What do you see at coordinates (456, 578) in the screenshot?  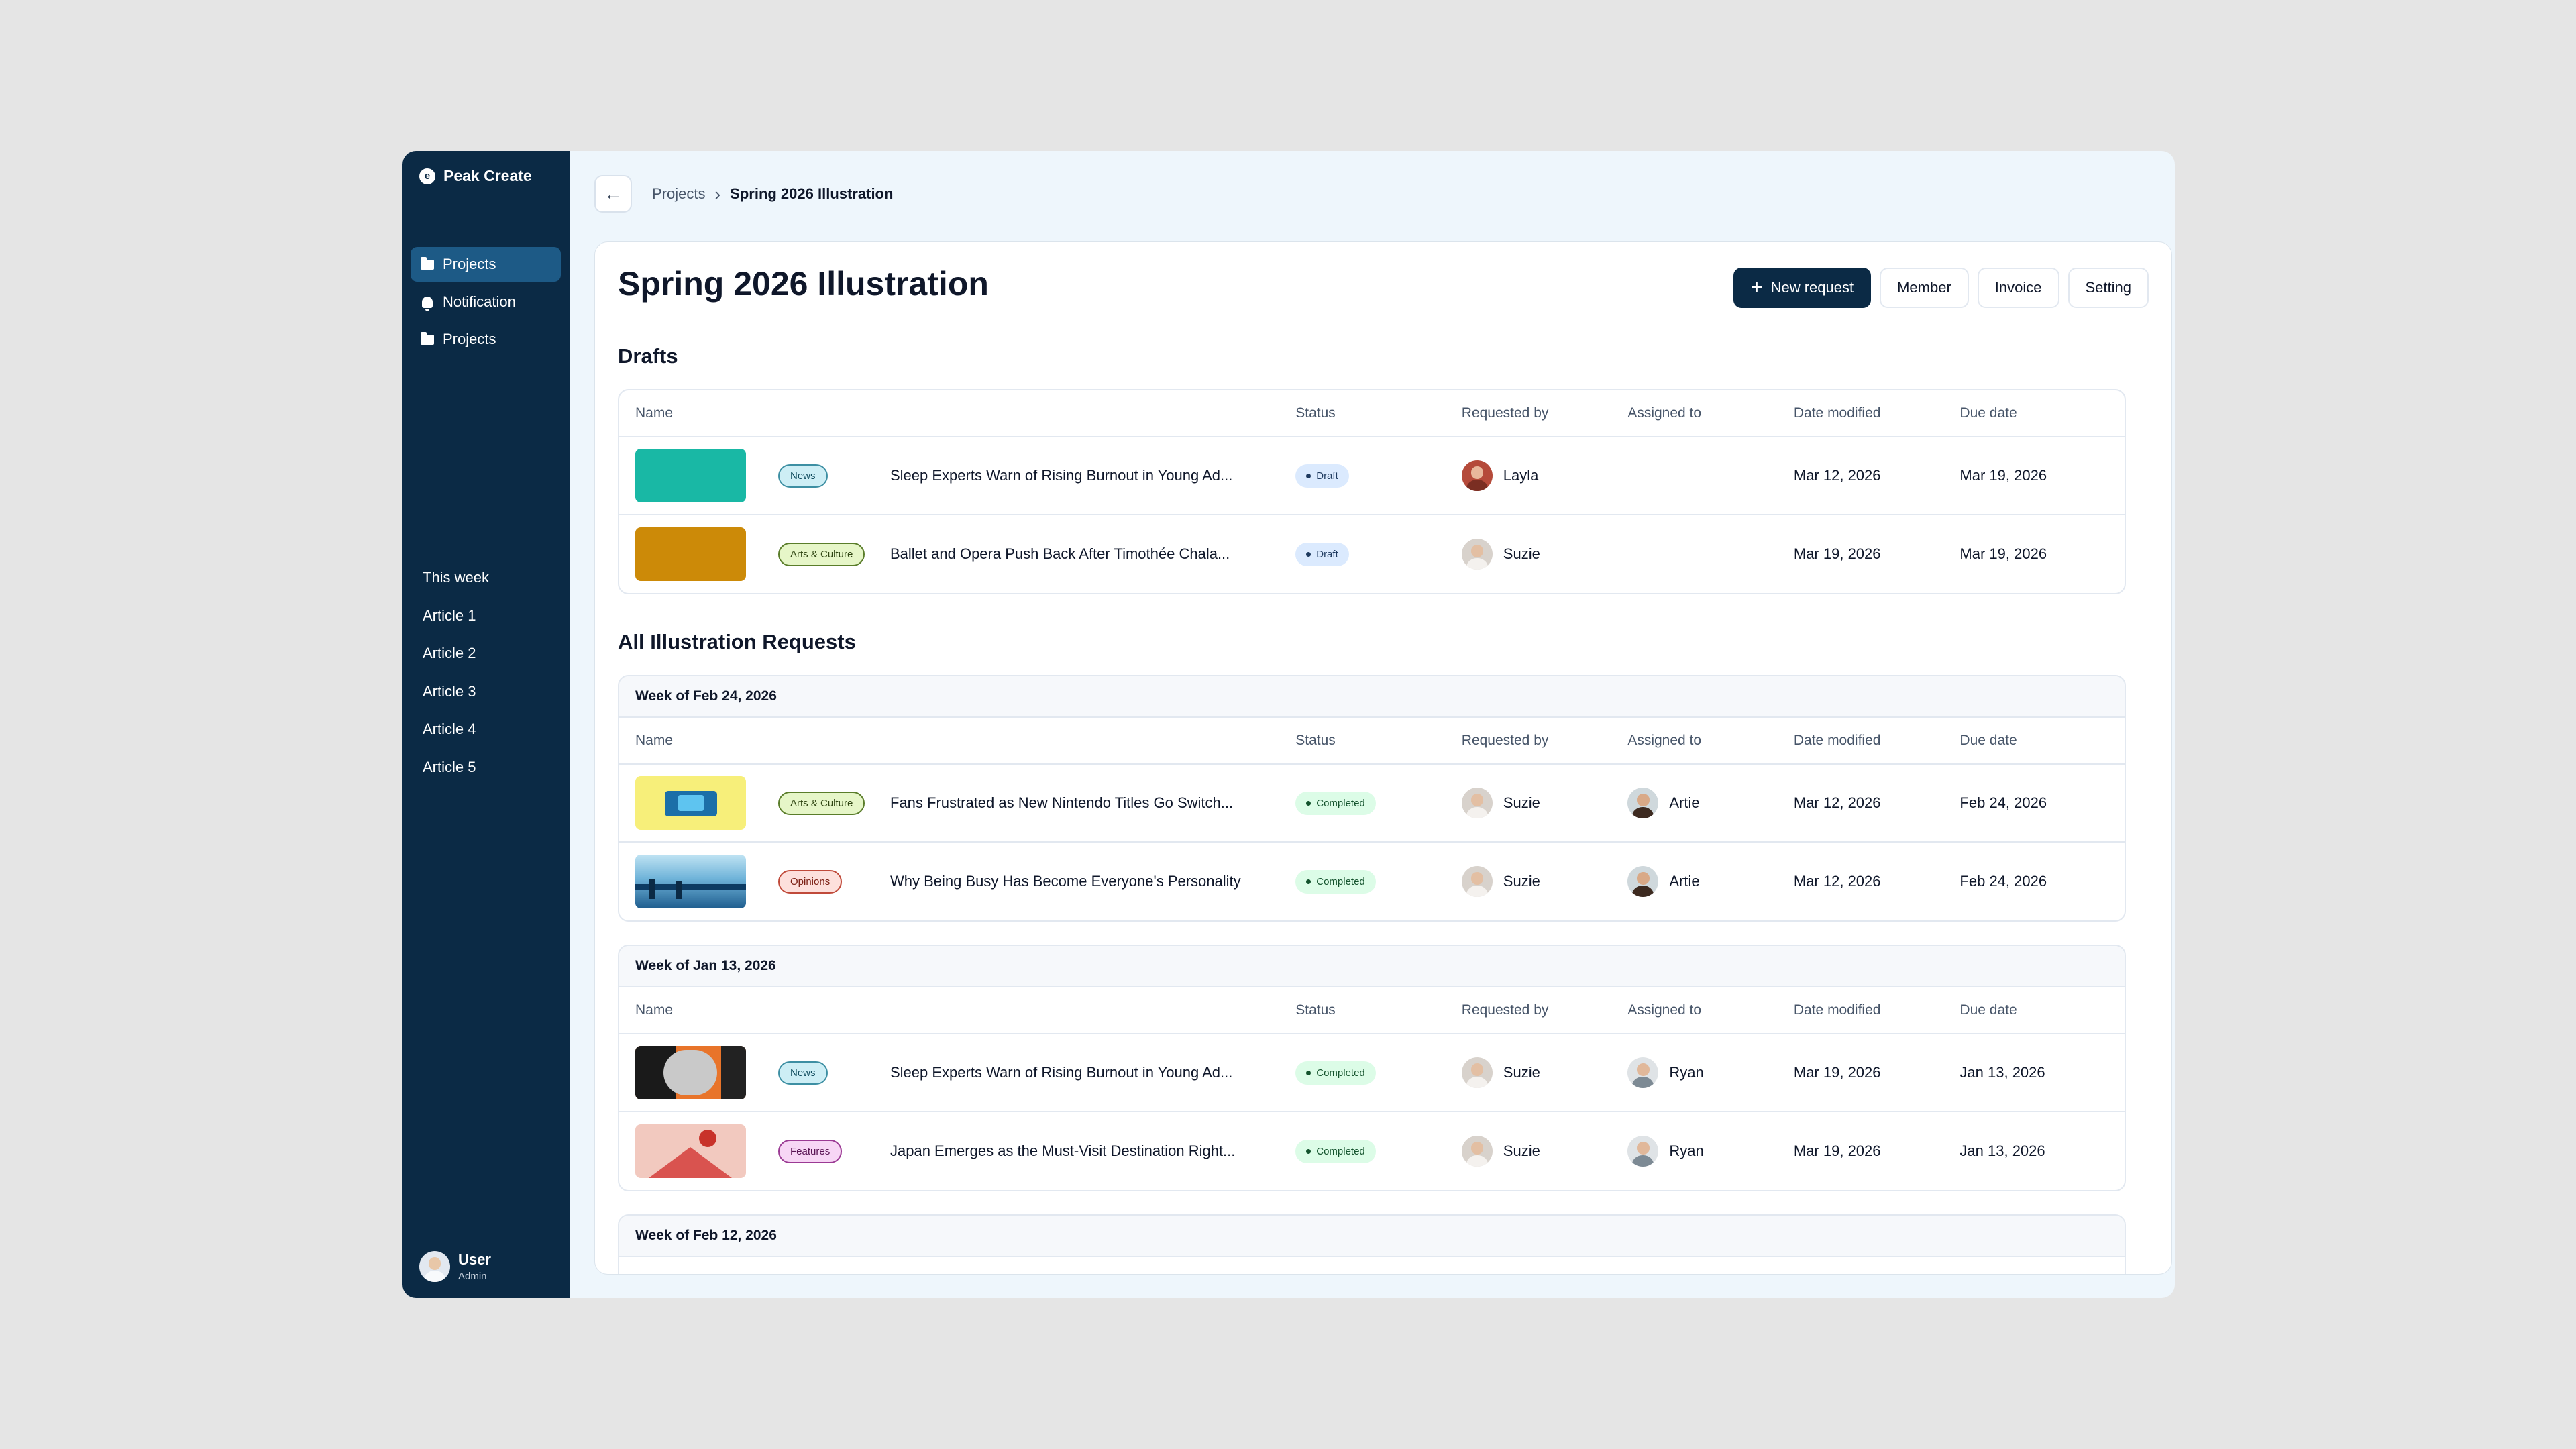 I see `sidebar-item-this-week: This week` at bounding box center [456, 578].